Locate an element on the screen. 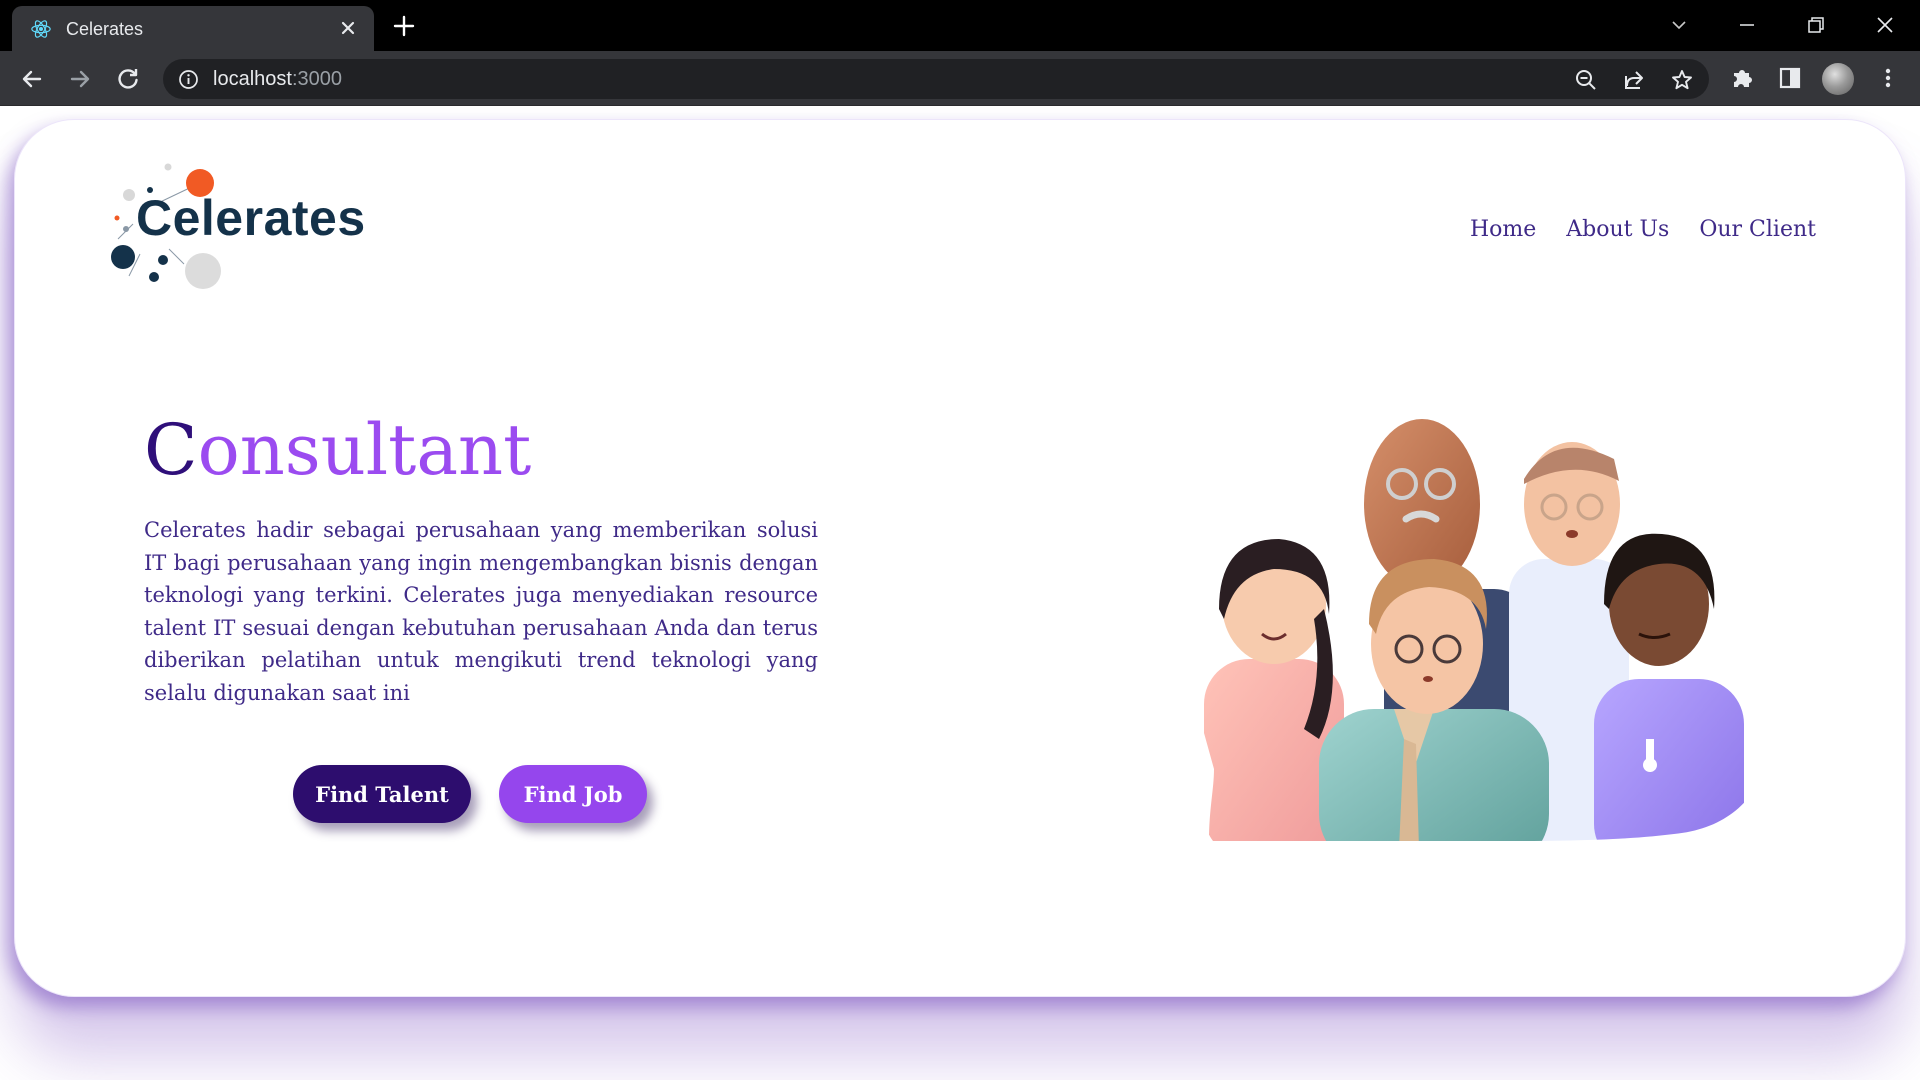  tab-title: Celerates is located at coordinates (105, 29).